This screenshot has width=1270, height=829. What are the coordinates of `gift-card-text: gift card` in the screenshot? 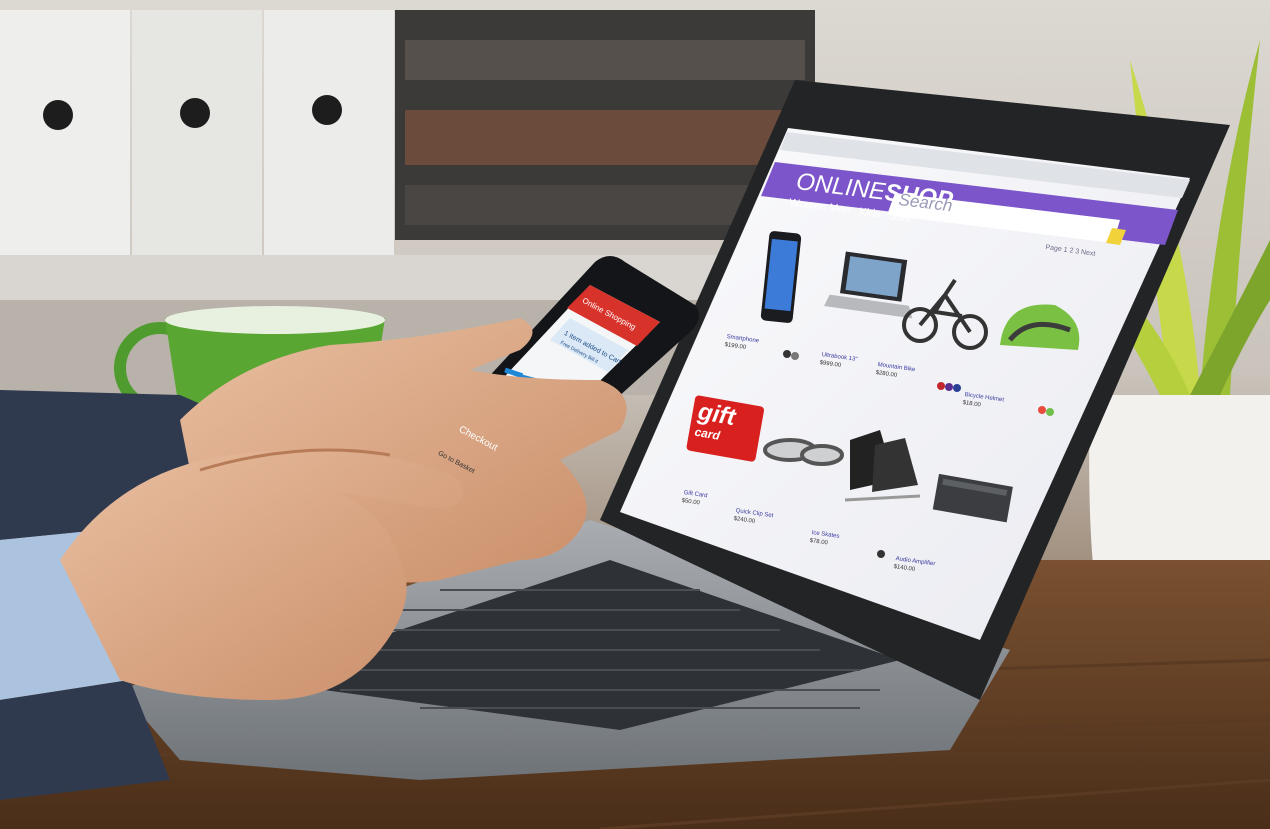 It's located at (715, 423).